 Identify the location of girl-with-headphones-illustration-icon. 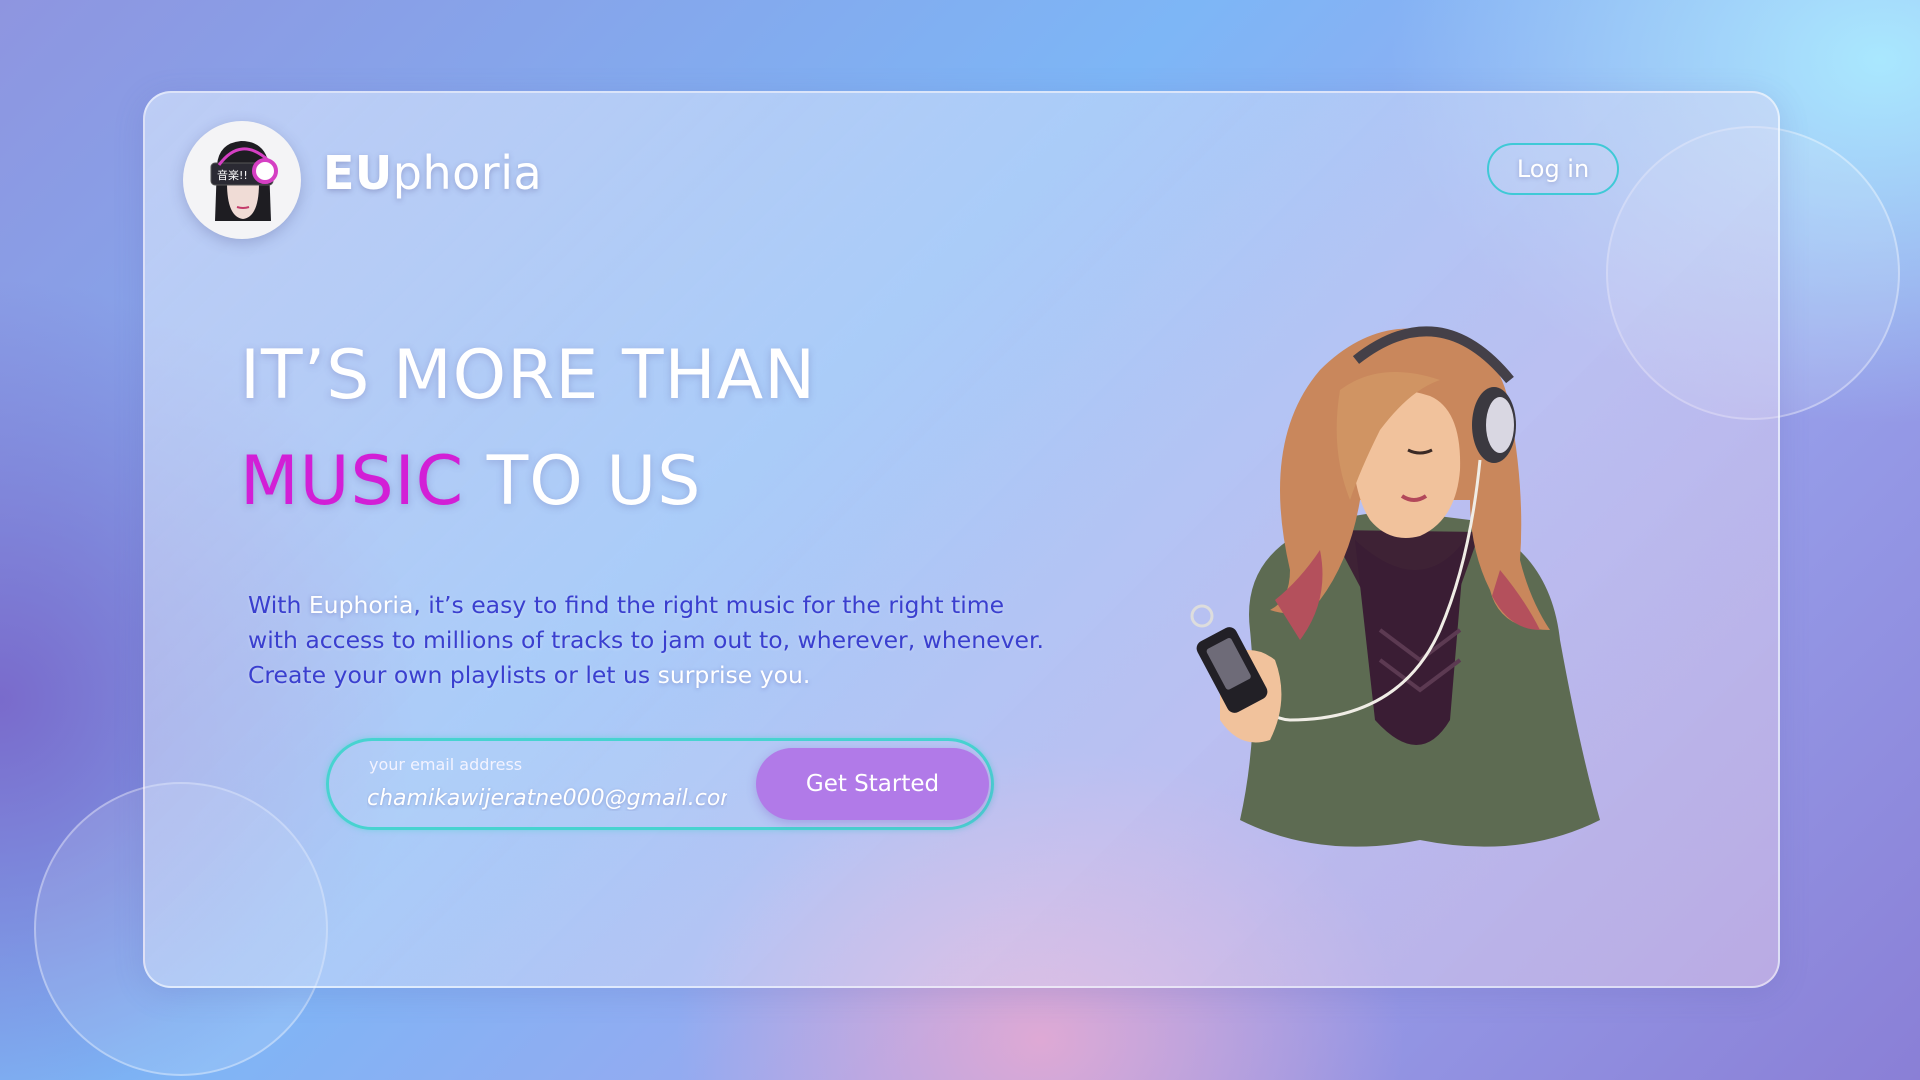
(1410, 580).